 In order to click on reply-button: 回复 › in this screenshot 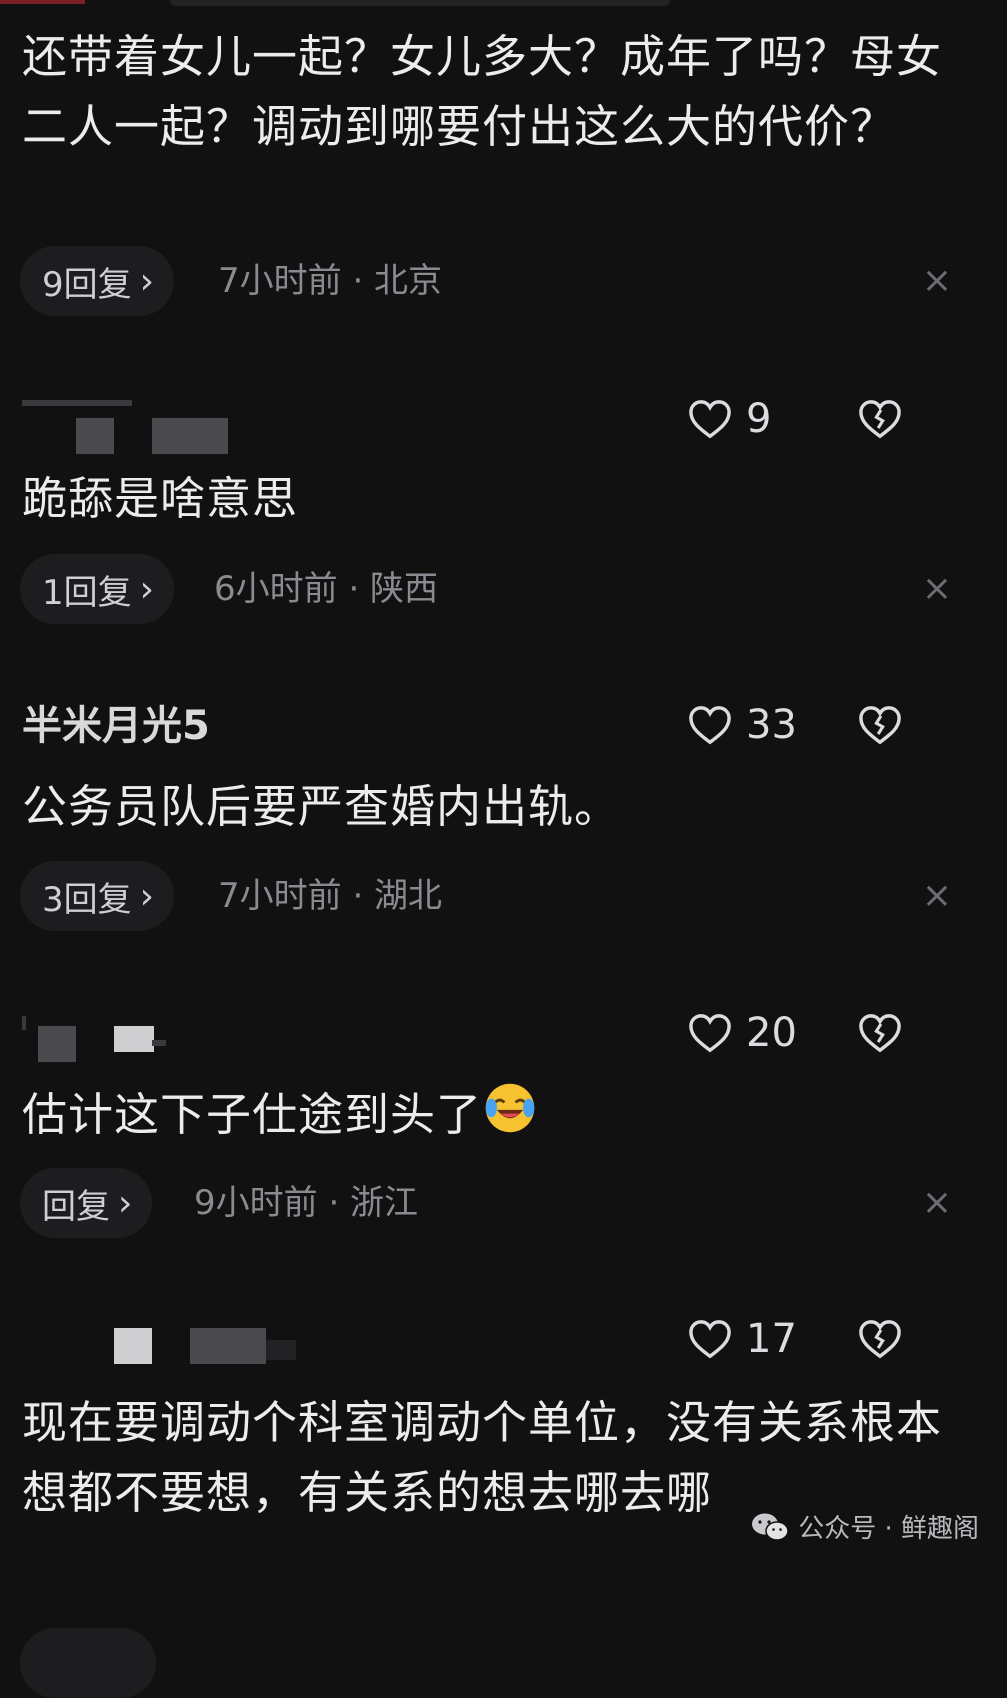, I will do `click(86, 1203)`.